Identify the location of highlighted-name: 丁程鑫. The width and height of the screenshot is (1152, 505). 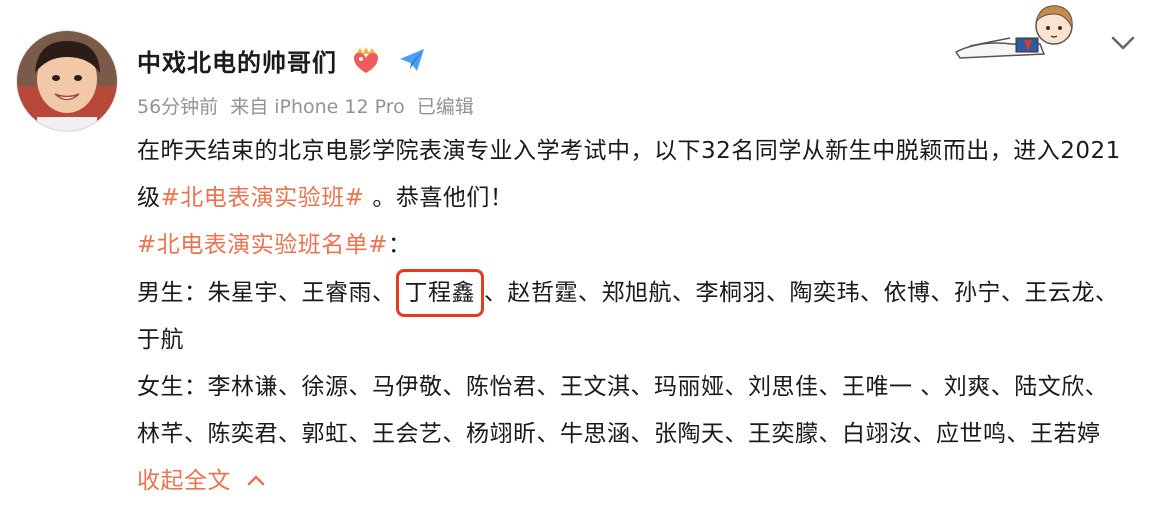
(439, 293).